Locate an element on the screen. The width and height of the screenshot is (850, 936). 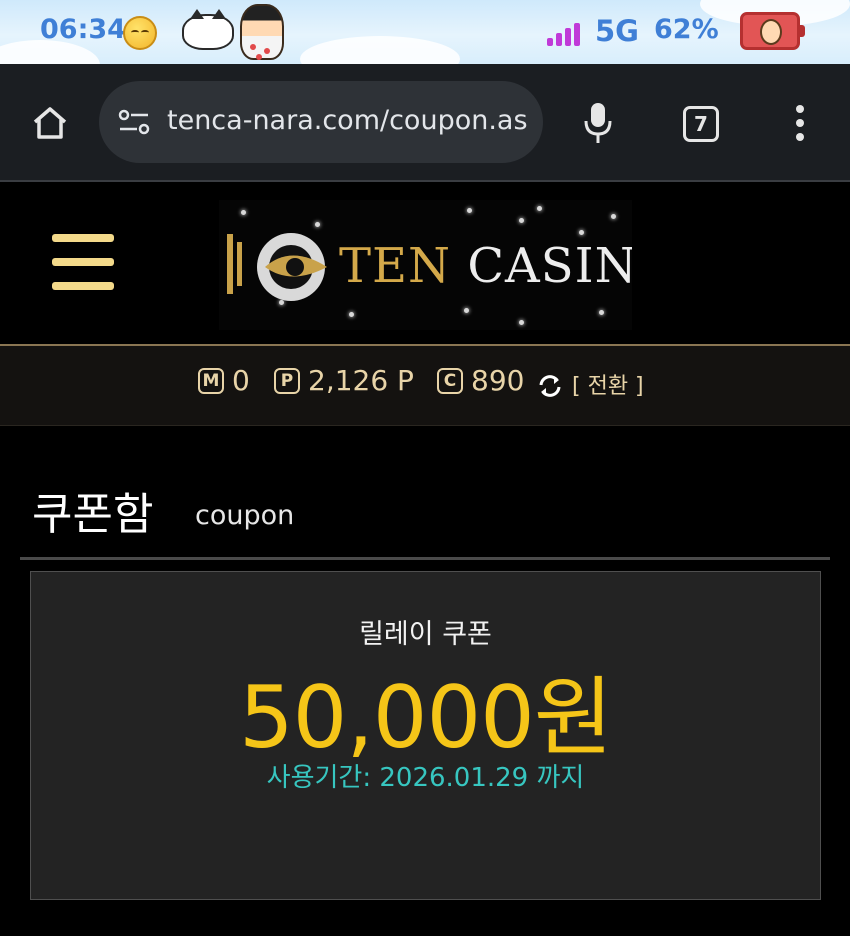
money-balance: M 0 is located at coordinates (224, 380).